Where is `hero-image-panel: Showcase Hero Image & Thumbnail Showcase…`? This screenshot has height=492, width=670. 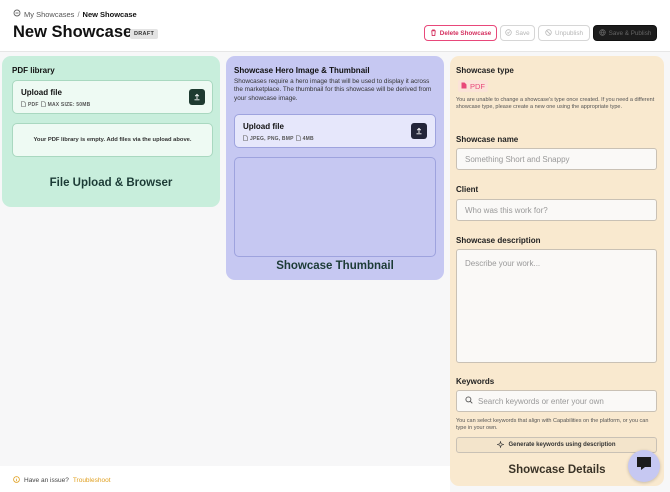 hero-image-panel: Showcase Hero Image & Thumbnail Showcase… is located at coordinates (335, 168).